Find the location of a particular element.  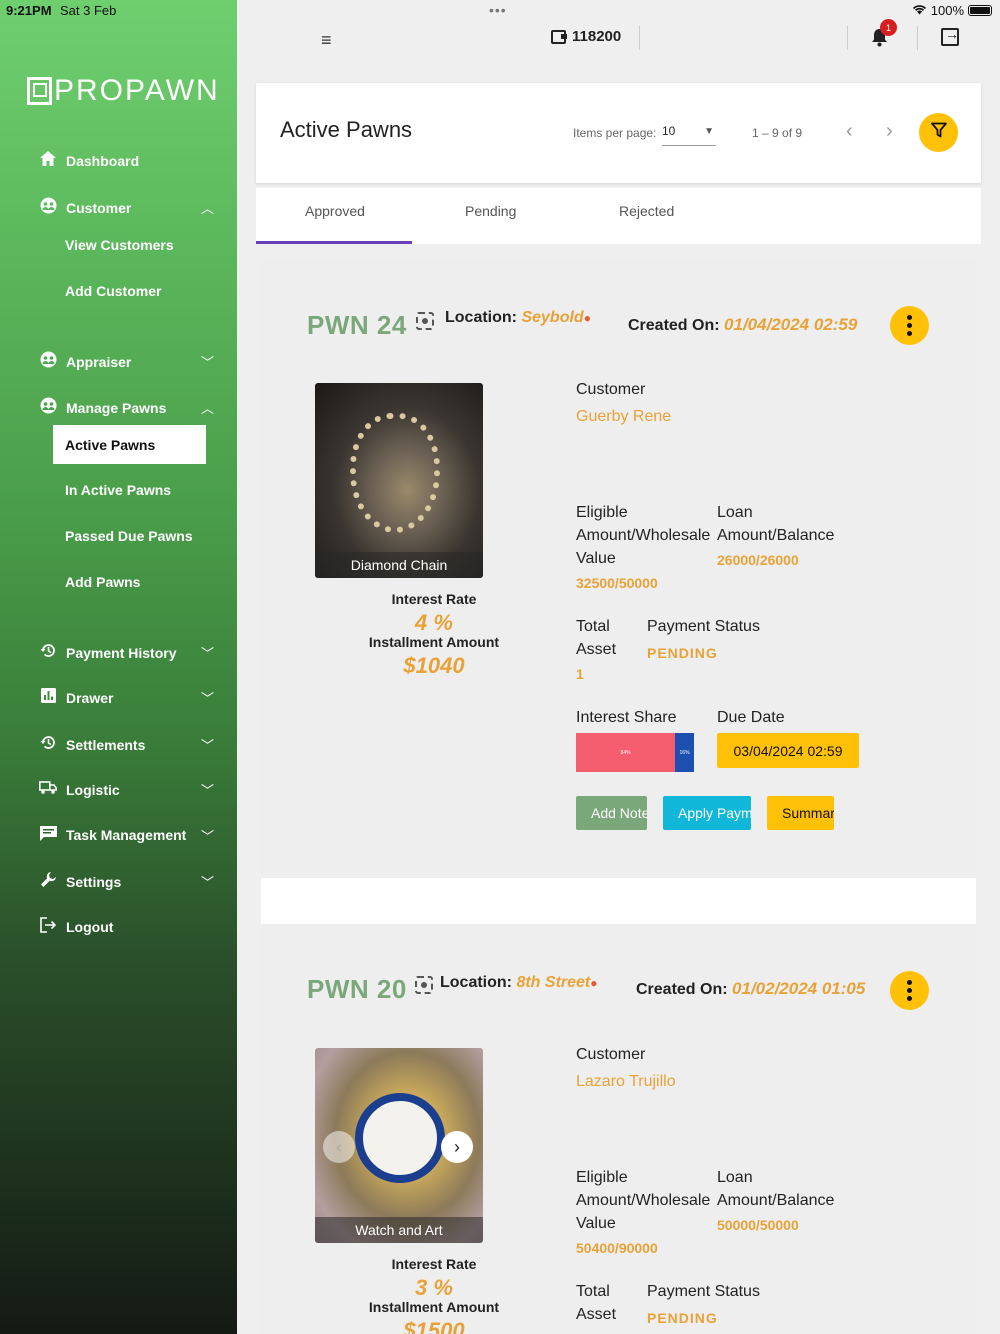

status-bar: 9:21PM Sat 3 Feb ••• 100% is located at coordinates (500, 11).